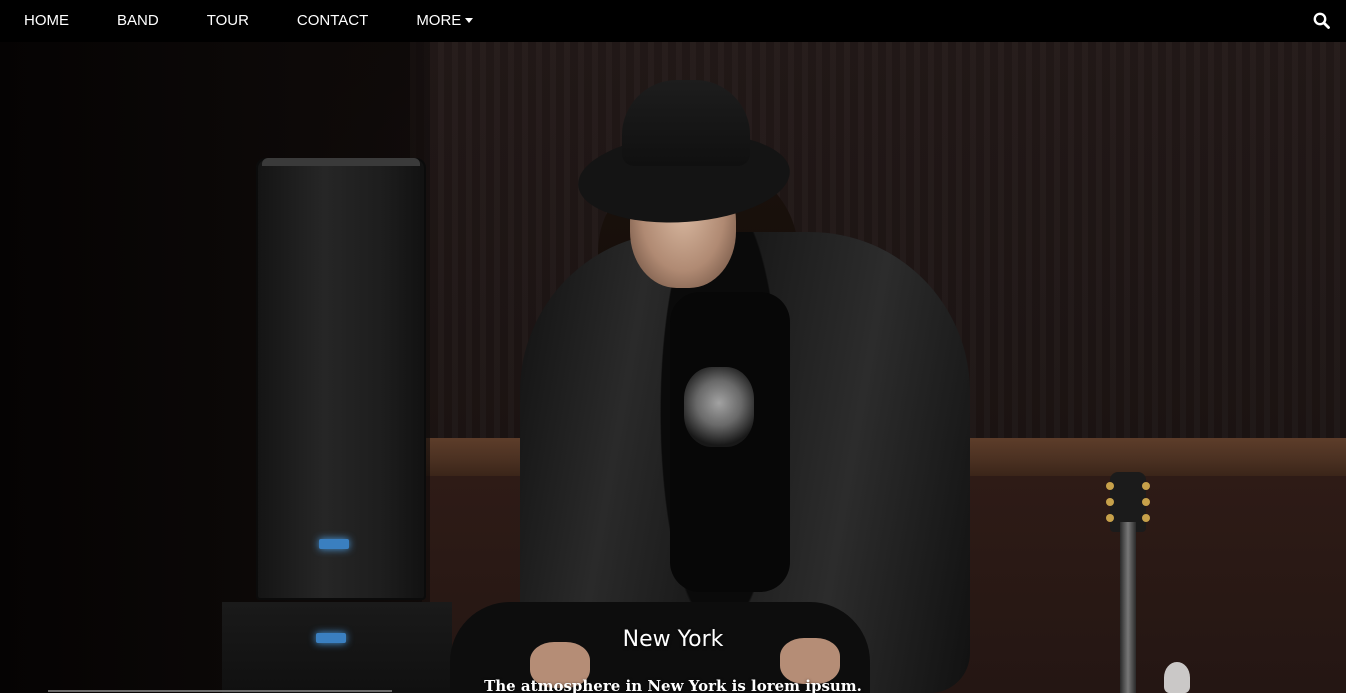 This screenshot has width=1346, height=693. I want to click on top-navbar: HOME BAND TOUR CONTACT MORE, so click(673, 21).